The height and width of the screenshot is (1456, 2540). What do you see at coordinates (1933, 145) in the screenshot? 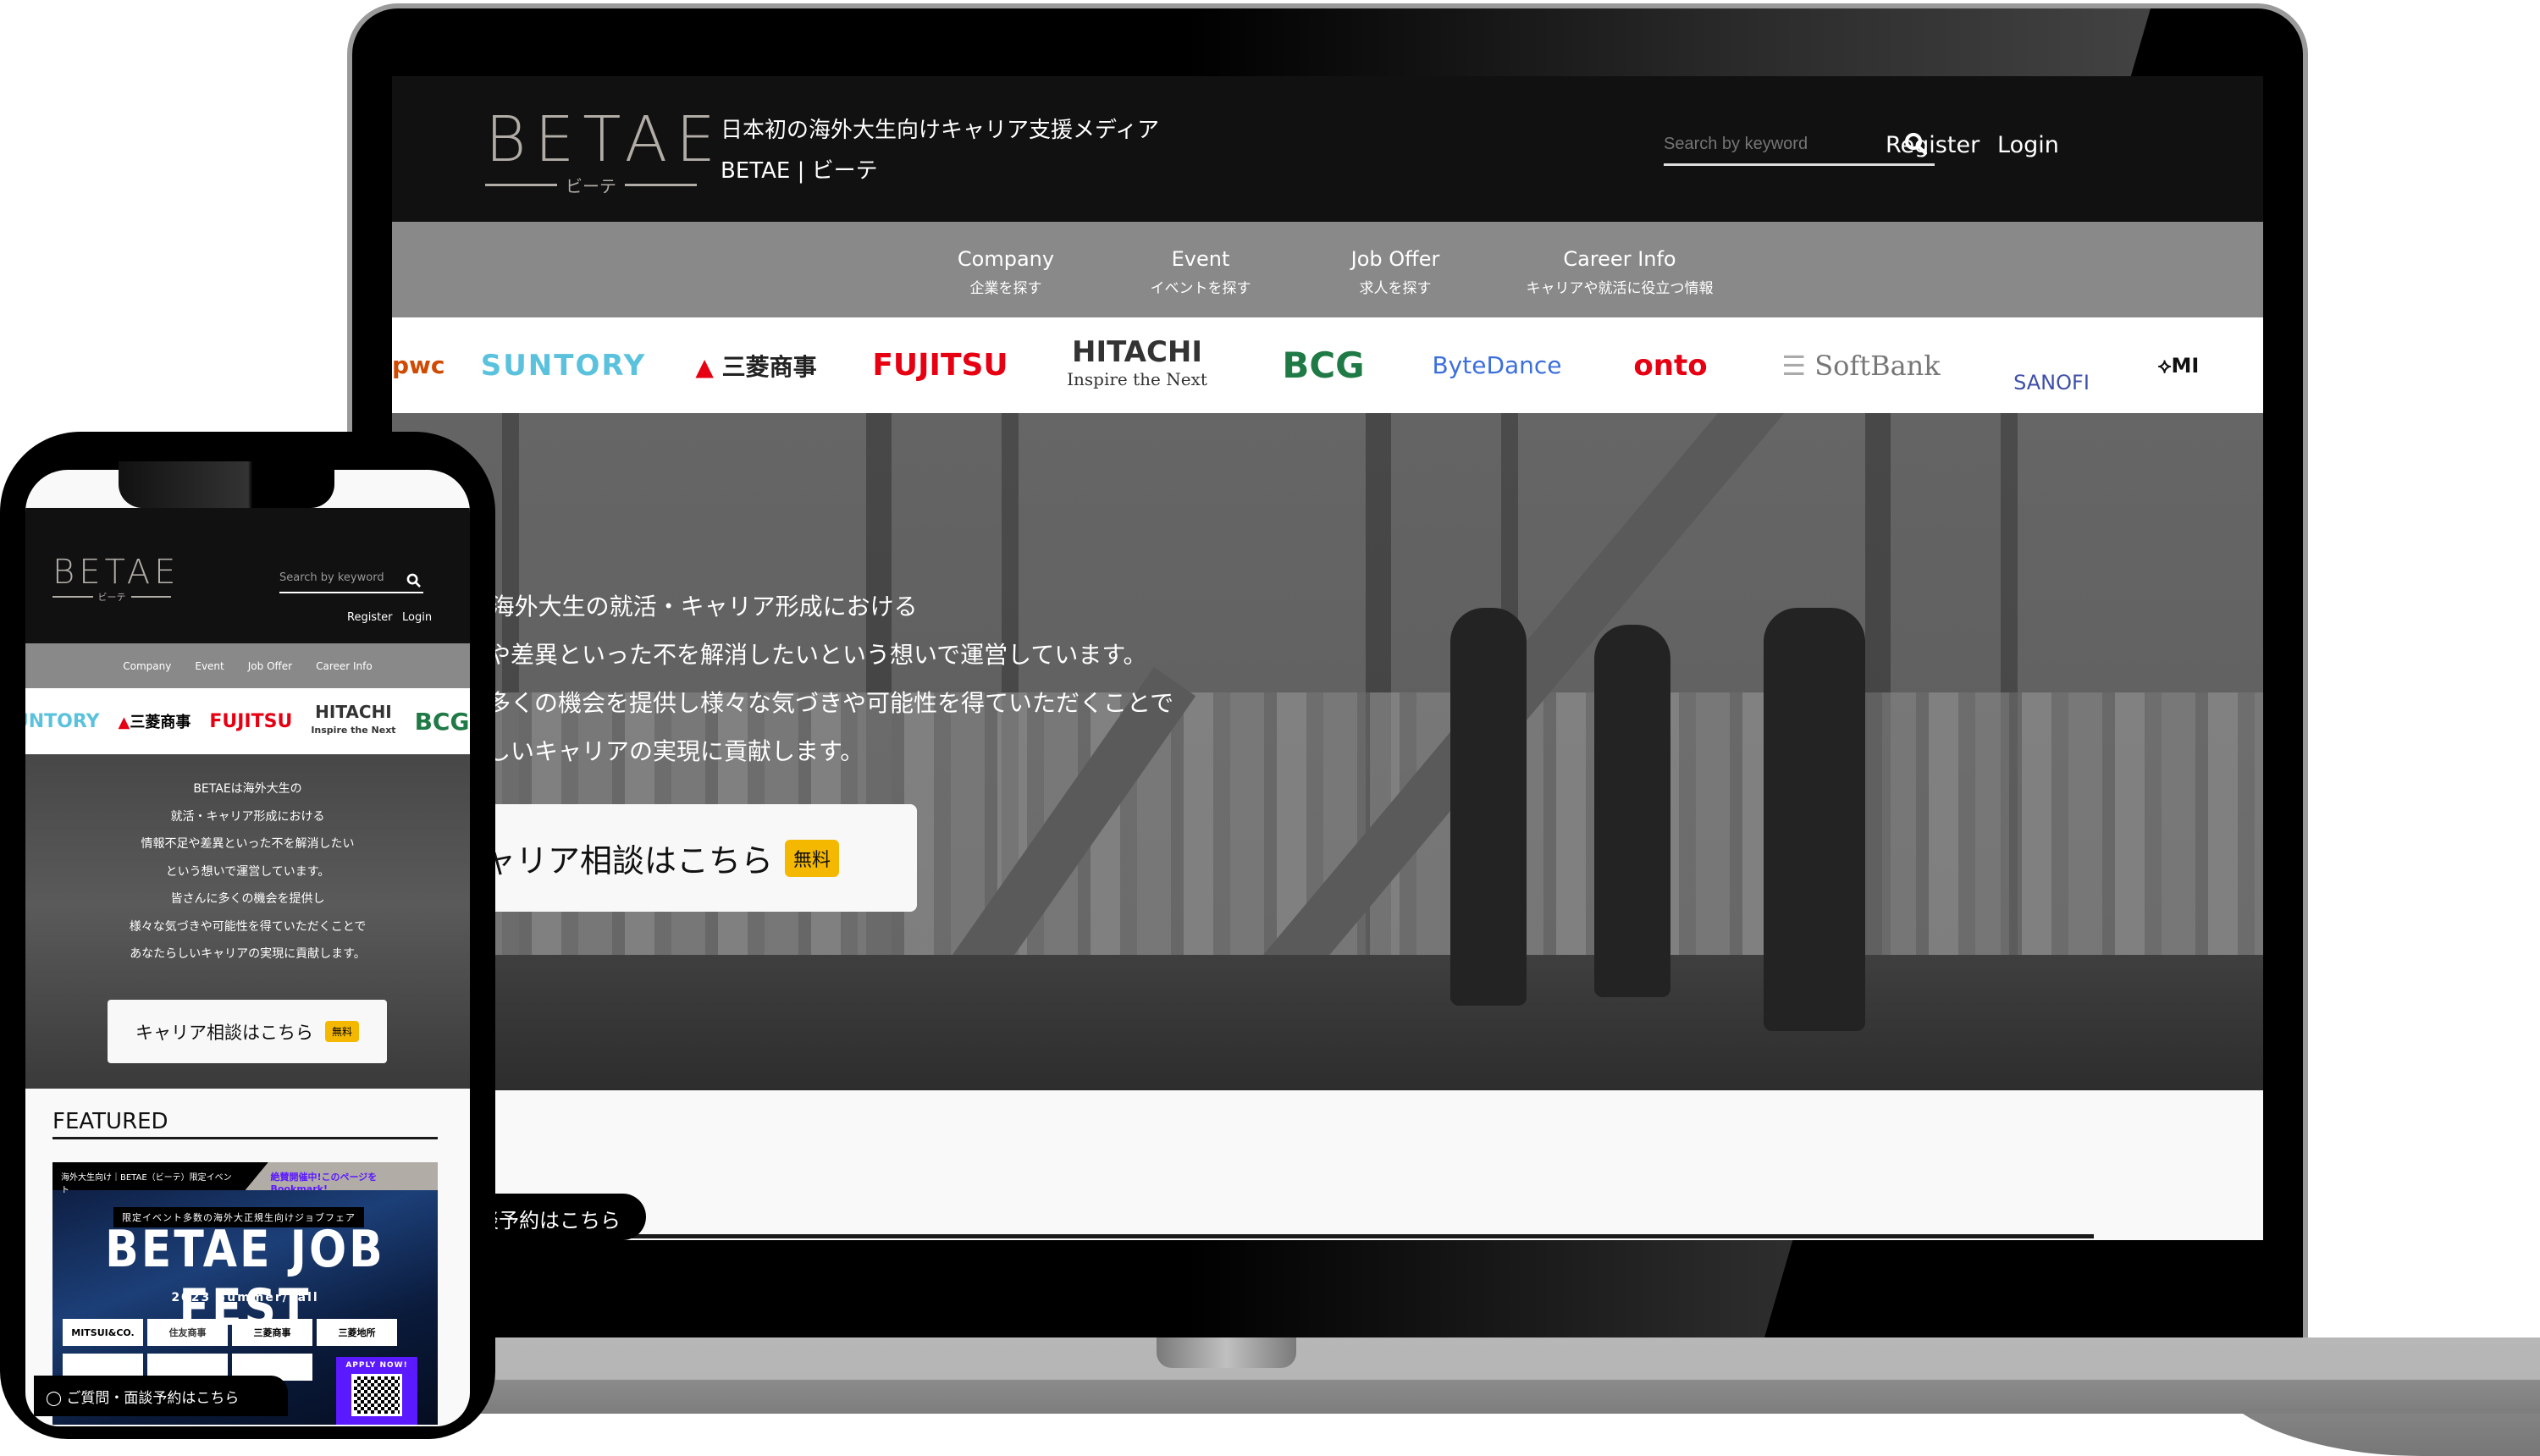
I see `register-link: Register` at bounding box center [1933, 145].